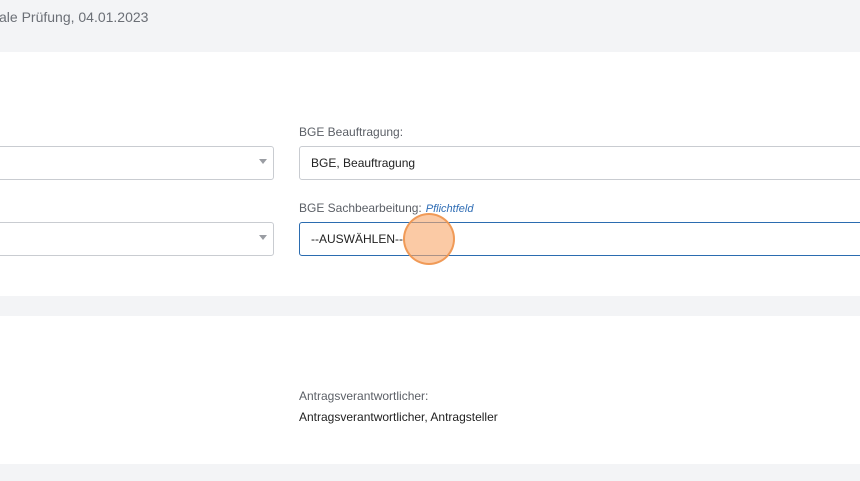 This screenshot has height=481, width=860. I want to click on page-header: ale Prüfung, 04.01.2023, so click(430, 26).